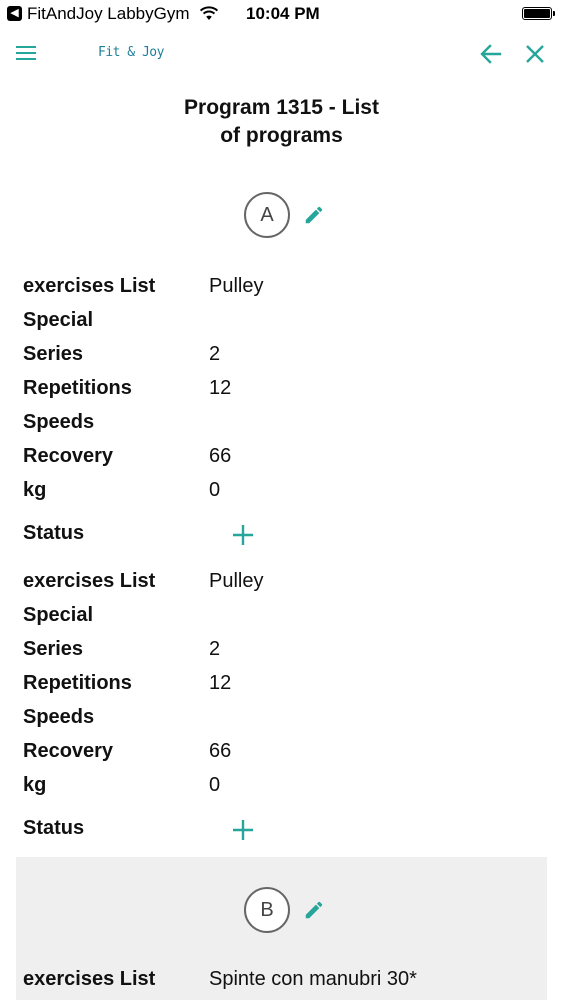 Image resolution: width=563 pixels, height=1002 pixels. I want to click on back-to-app-icon: ◀, so click(14, 13).